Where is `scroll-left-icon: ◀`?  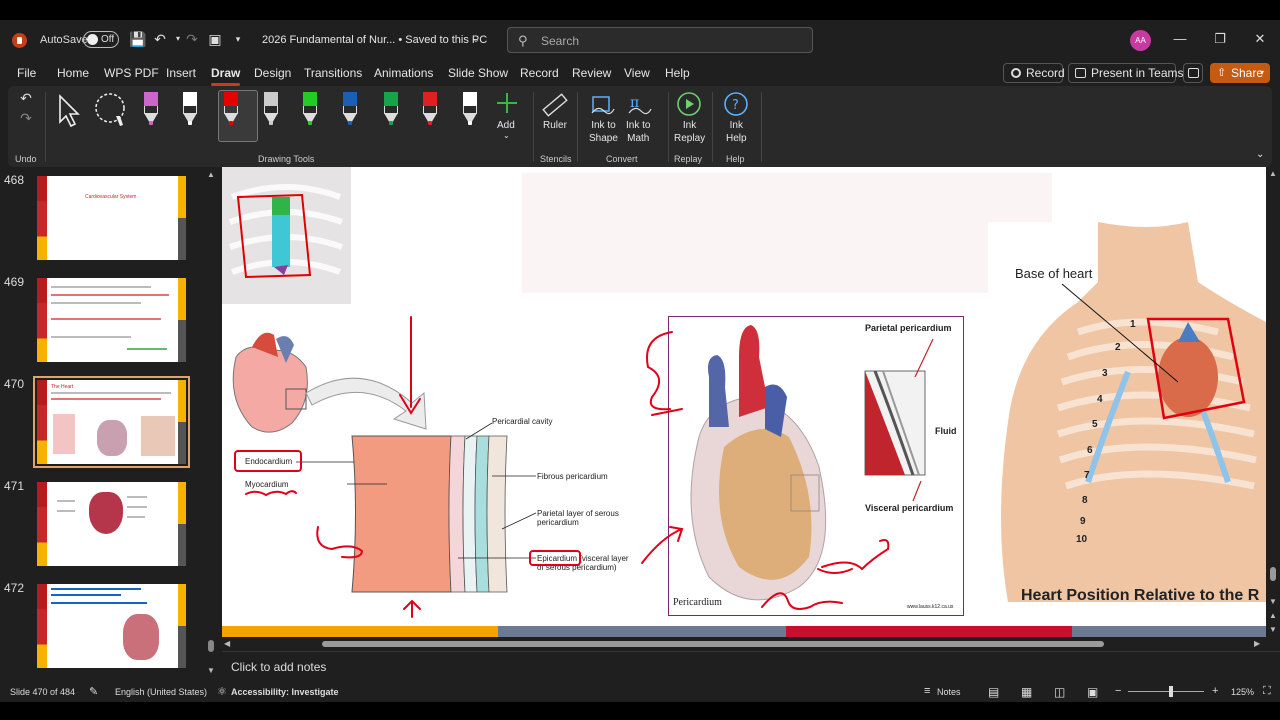 scroll-left-icon: ◀ is located at coordinates (227, 643).